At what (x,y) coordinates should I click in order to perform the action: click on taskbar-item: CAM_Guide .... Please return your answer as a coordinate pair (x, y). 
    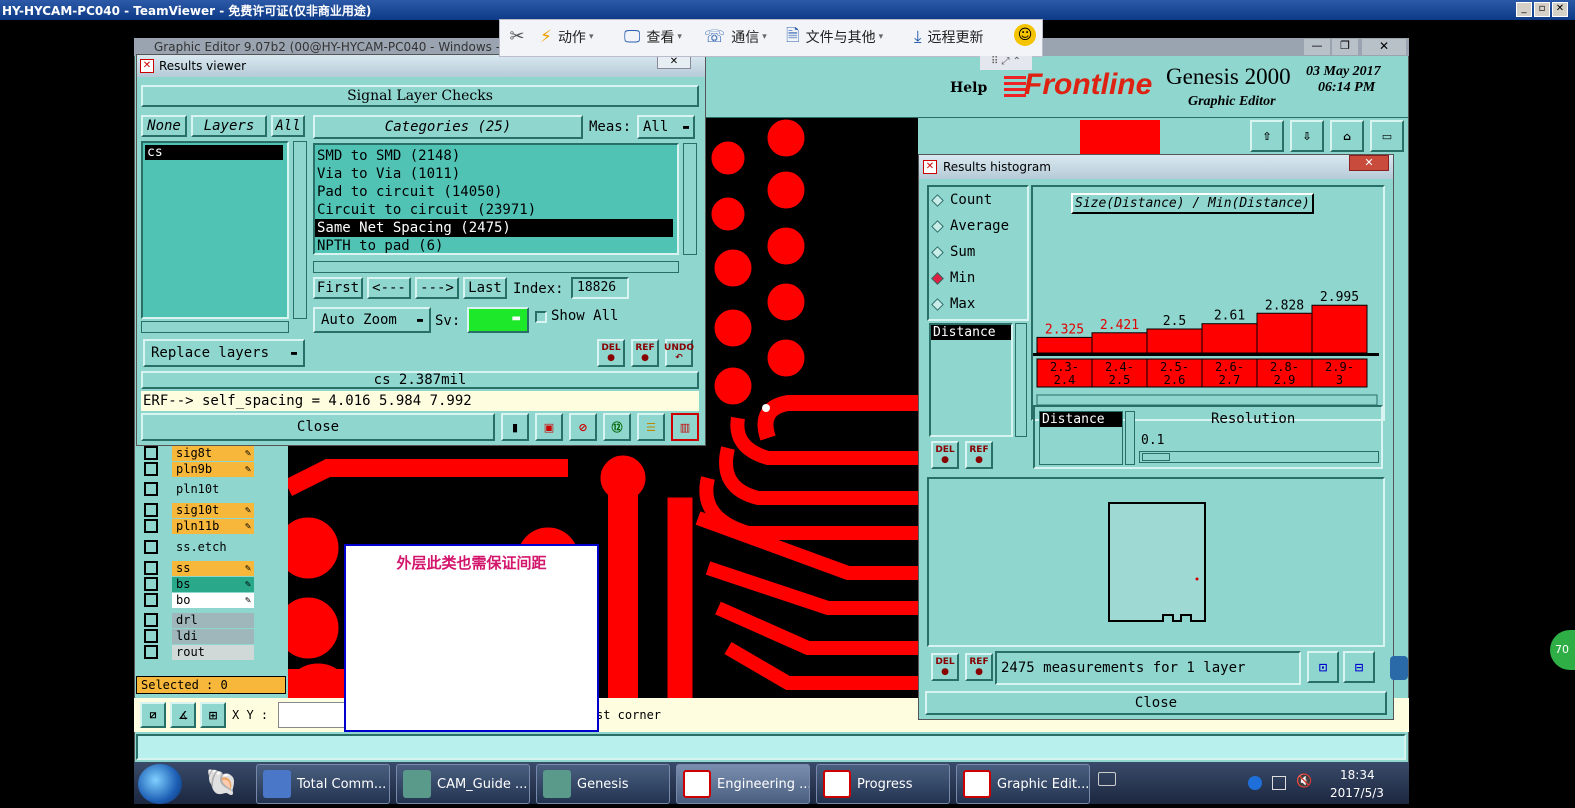
    Looking at the image, I should click on (463, 784).